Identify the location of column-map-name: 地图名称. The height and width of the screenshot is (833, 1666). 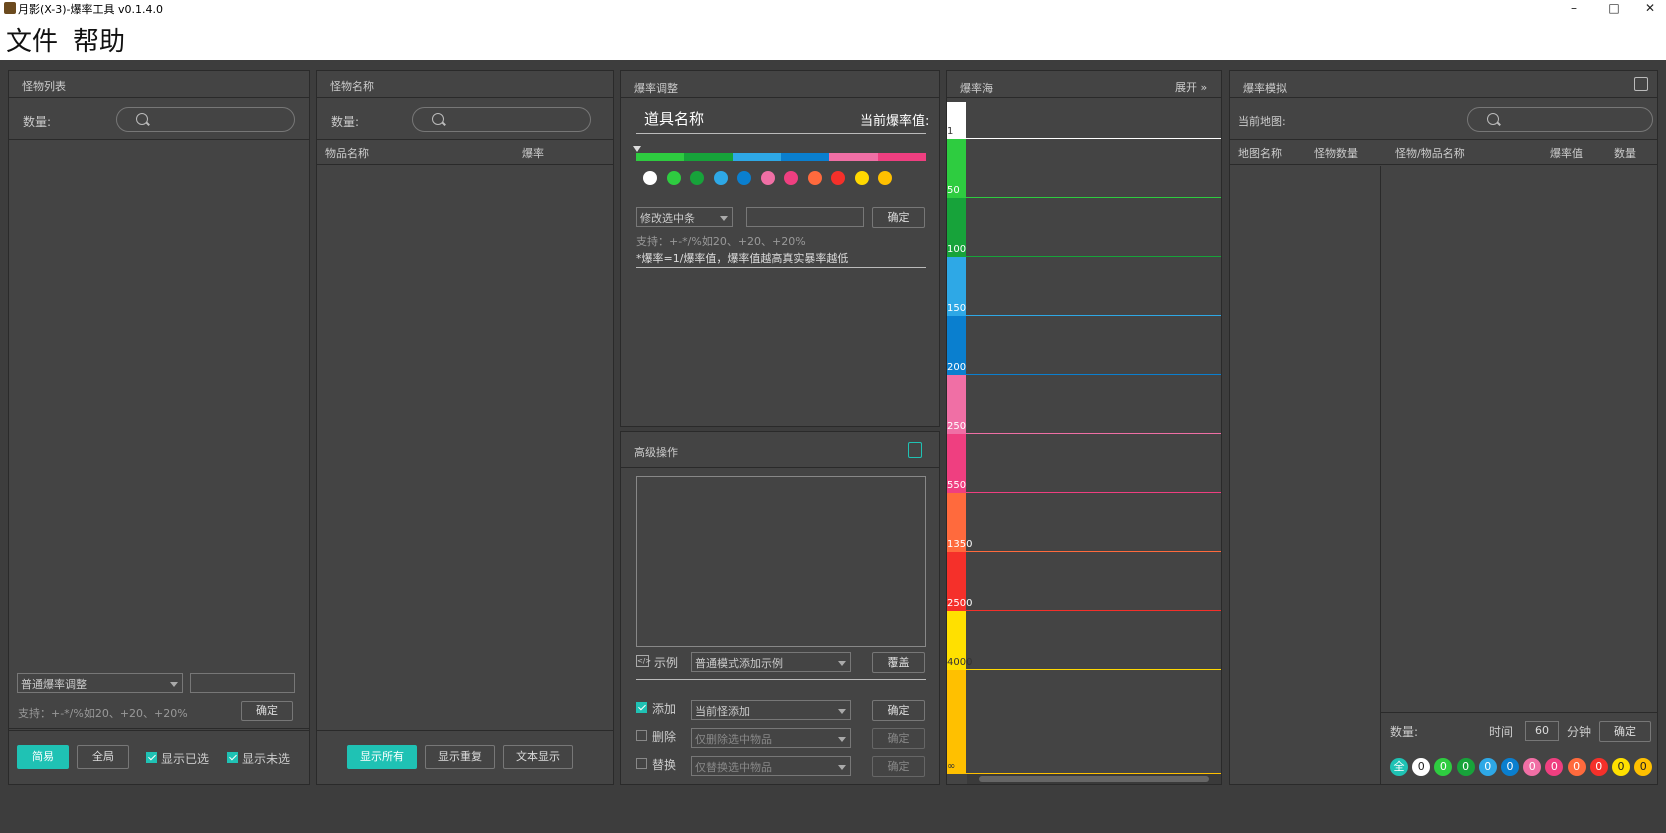
(1260, 153).